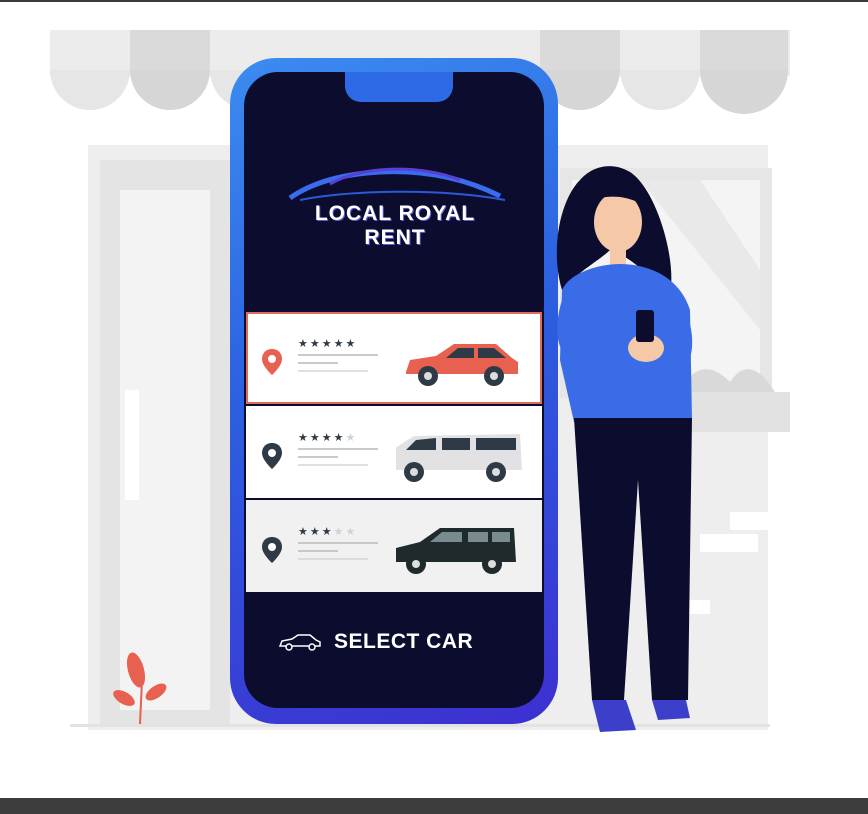 Image resolution: width=868 pixels, height=814 pixels. What do you see at coordinates (395, 237) in the screenshot?
I see `brand-name-line2: RENT` at bounding box center [395, 237].